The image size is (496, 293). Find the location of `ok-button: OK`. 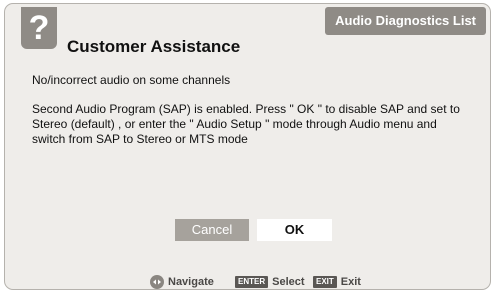

ok-button: OK is located at coordinates (294, 230).